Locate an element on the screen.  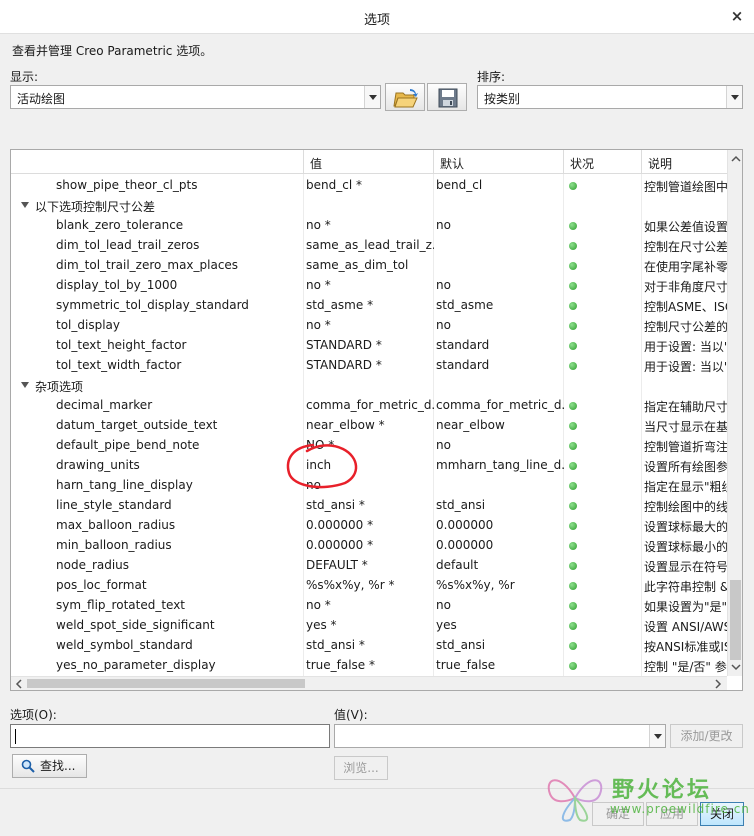
option-description: 控制绘图中的线 is located at coordinates (686, 507).